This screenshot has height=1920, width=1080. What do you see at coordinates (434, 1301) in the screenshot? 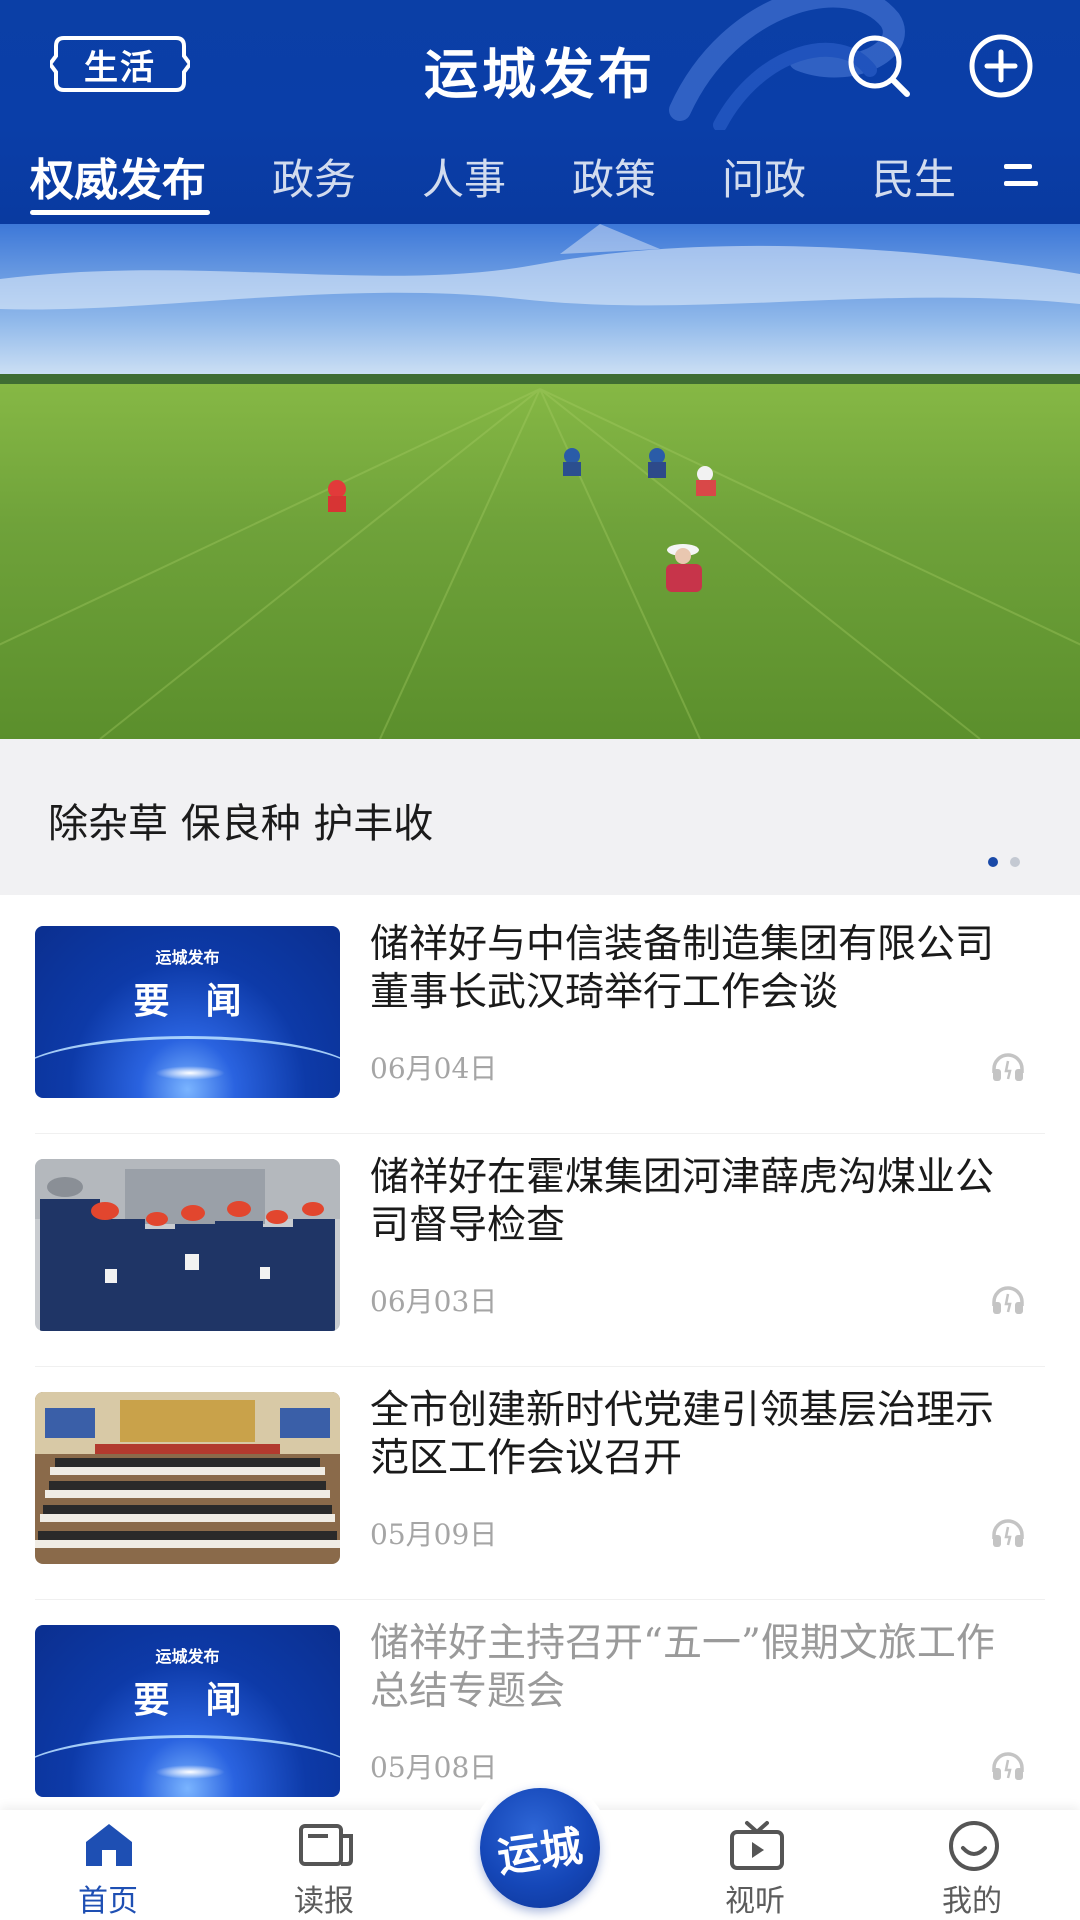
I see `news-date: 06月03日` at bounding box center [434, 1301].